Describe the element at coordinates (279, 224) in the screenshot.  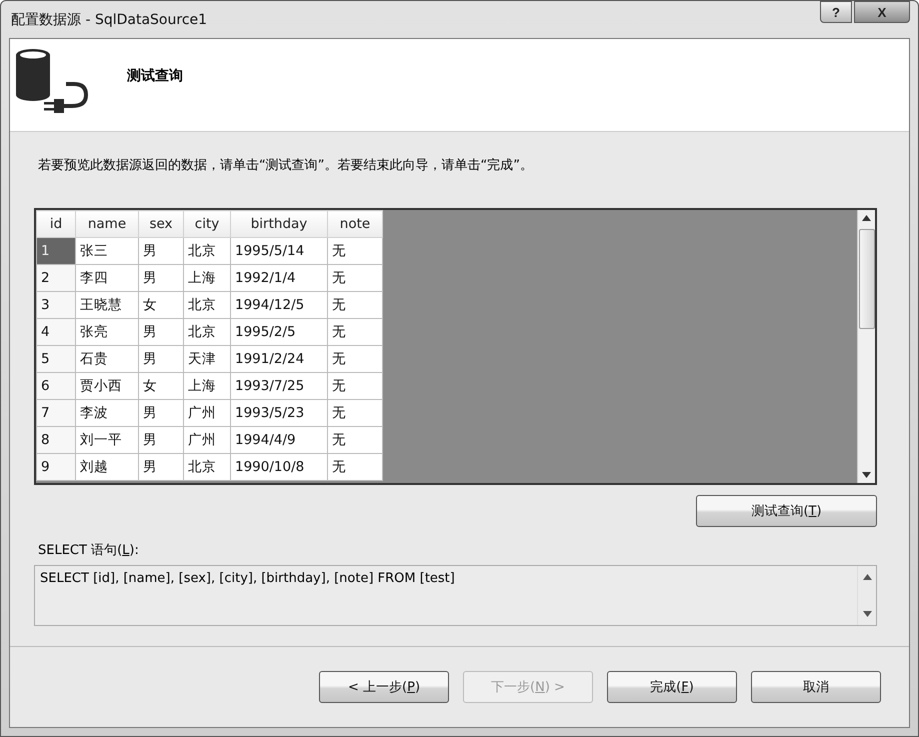
I see `column-header: birthday` at that location.